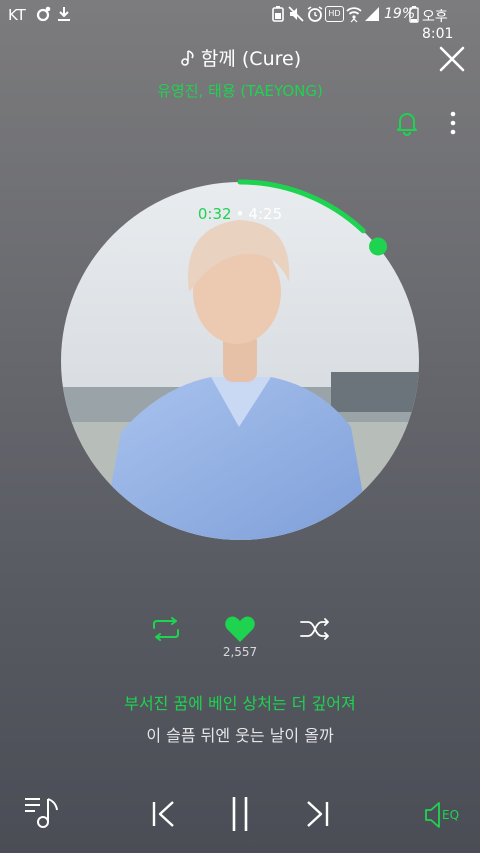 The image size is (480, 853). What do you see at coordinates (407, 123) in the screenshot?
I see `notification-bell-button` at bounding box center [407, 123].